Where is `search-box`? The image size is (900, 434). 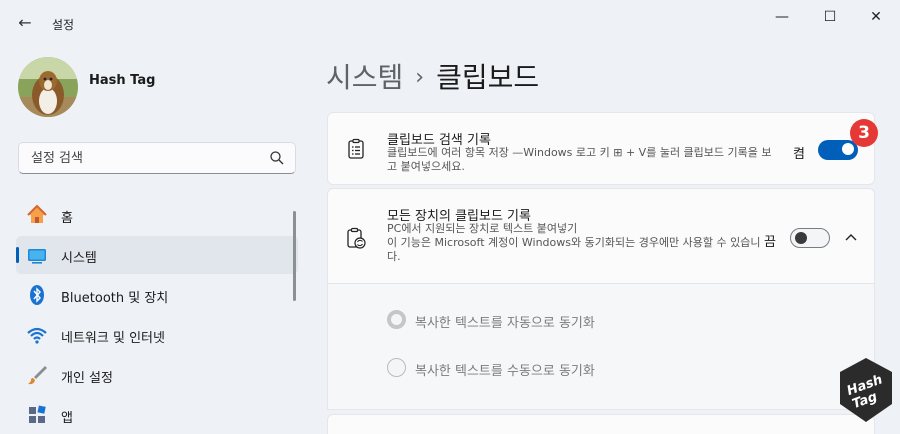 search-box is located at coordinates (157, 158).